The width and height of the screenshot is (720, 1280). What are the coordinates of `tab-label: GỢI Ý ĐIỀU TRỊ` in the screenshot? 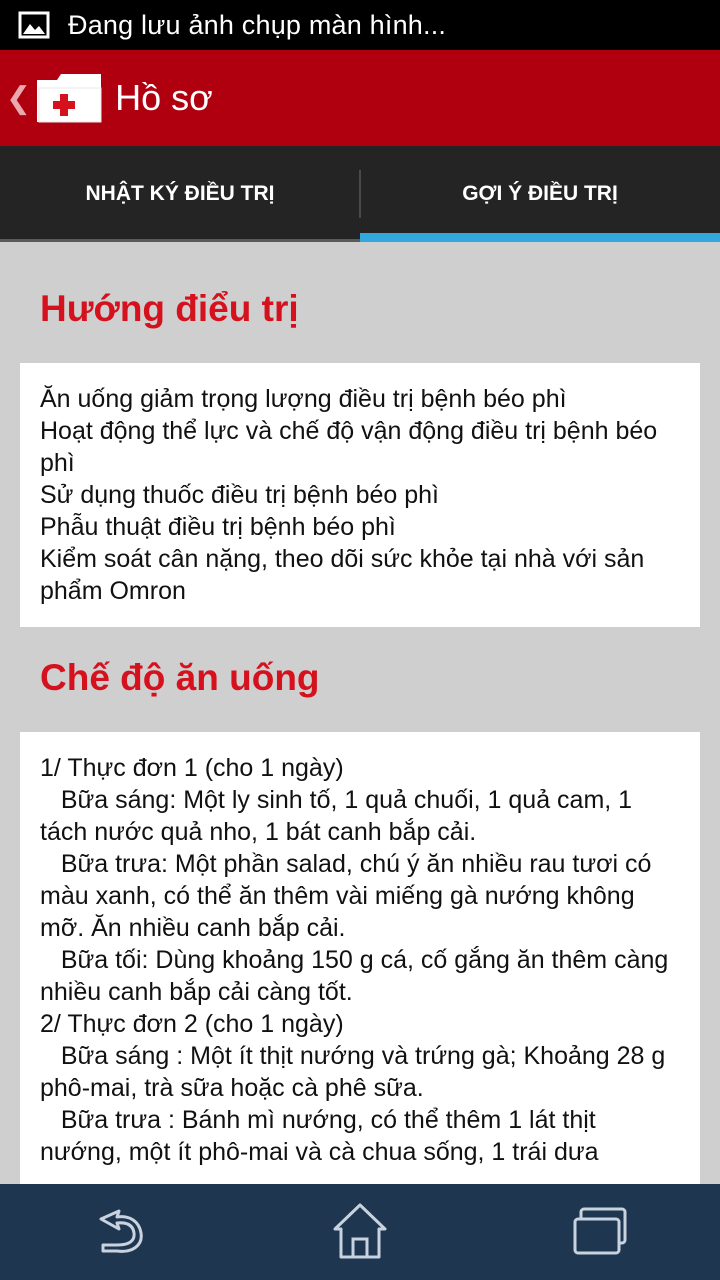 It's located at (540, 193).